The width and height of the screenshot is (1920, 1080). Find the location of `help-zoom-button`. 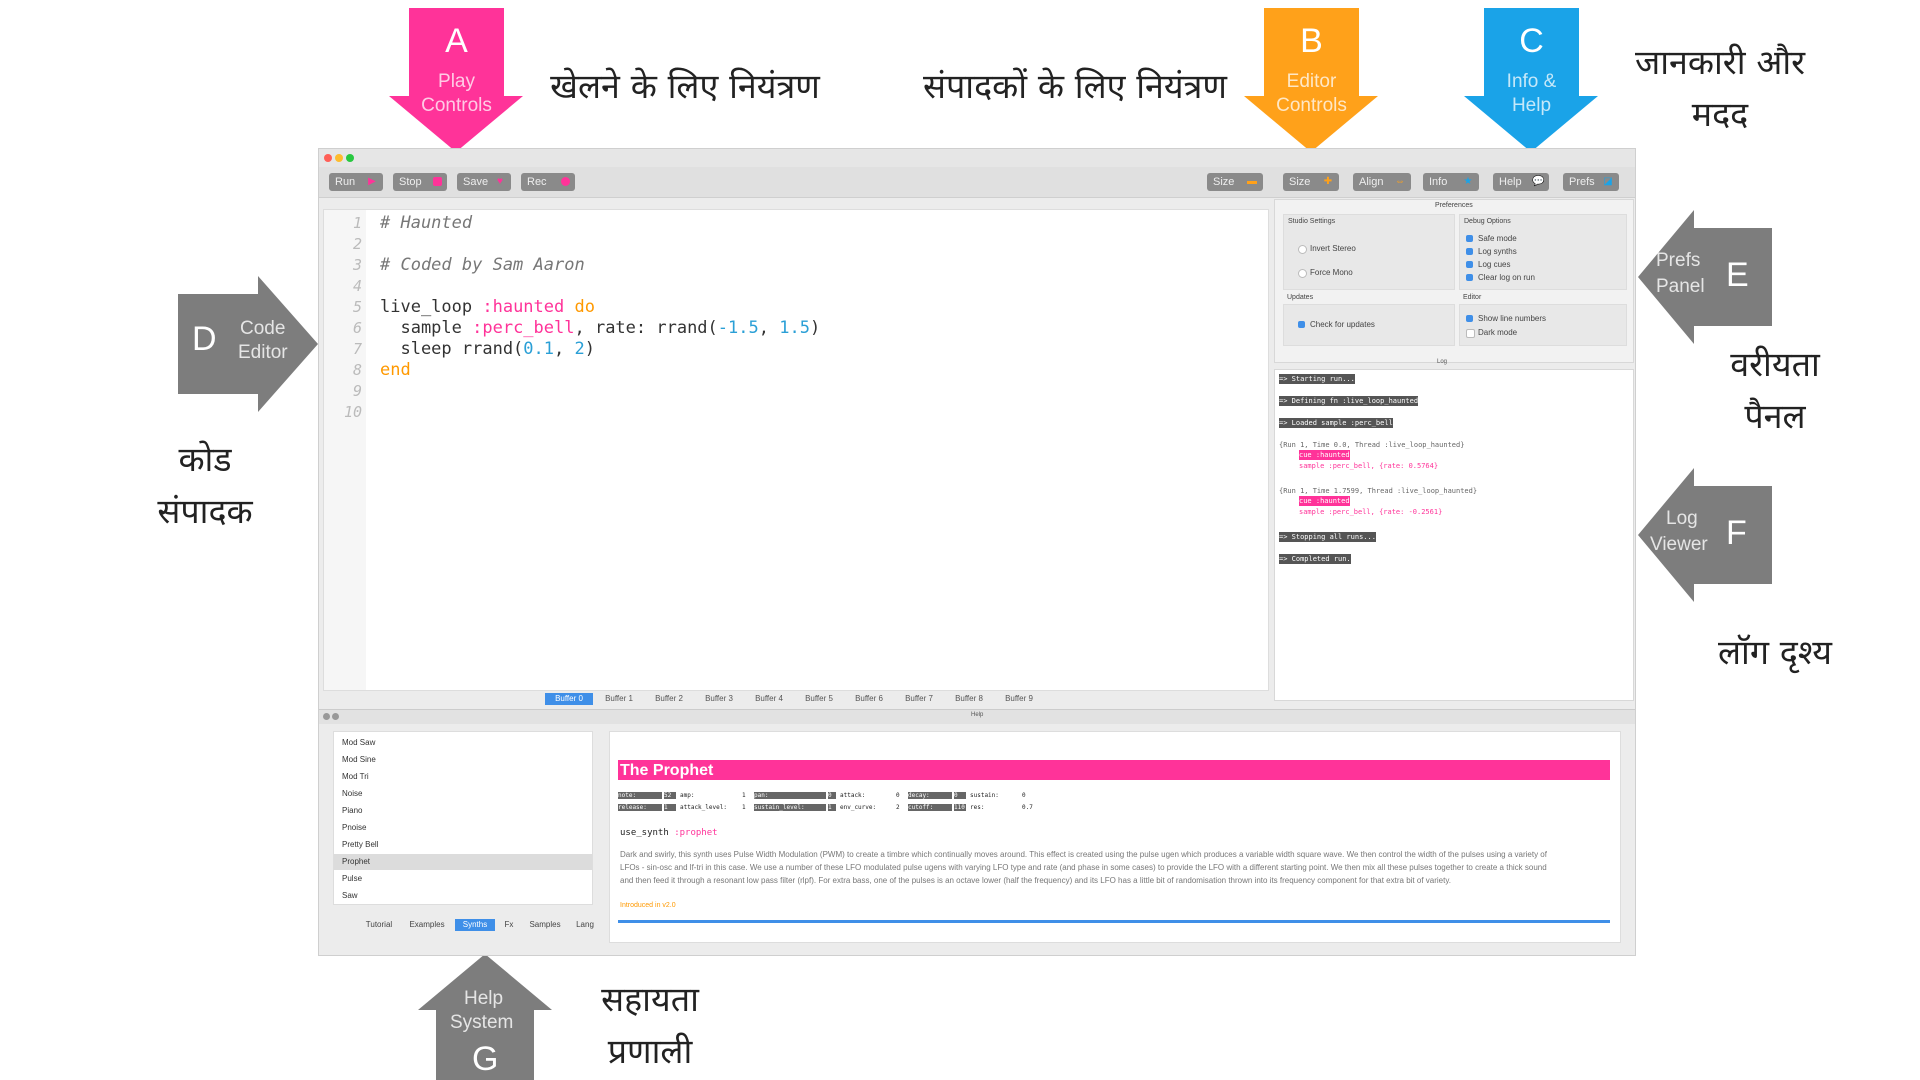

help-zoom-button is located at coordinates (335, 716).